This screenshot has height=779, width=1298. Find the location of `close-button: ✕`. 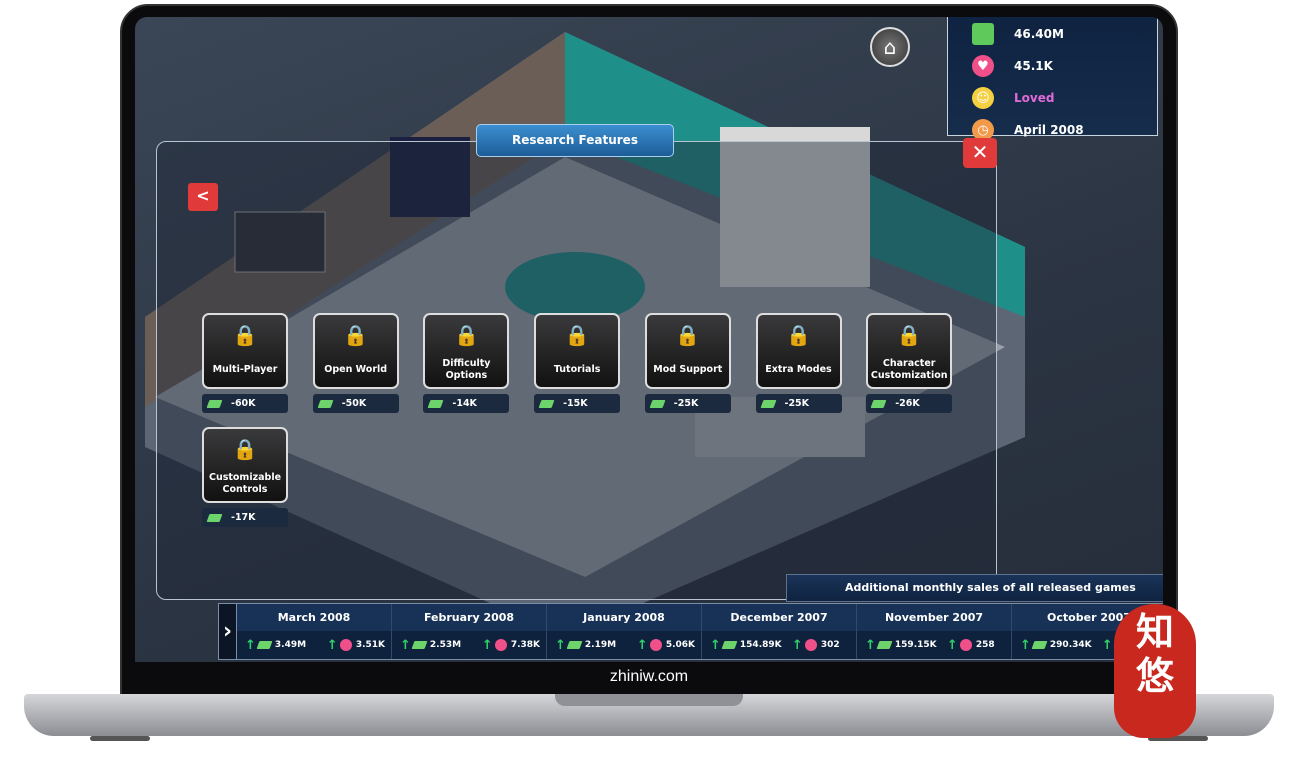

close-button: ✕ is located at coordinates (980, 153).